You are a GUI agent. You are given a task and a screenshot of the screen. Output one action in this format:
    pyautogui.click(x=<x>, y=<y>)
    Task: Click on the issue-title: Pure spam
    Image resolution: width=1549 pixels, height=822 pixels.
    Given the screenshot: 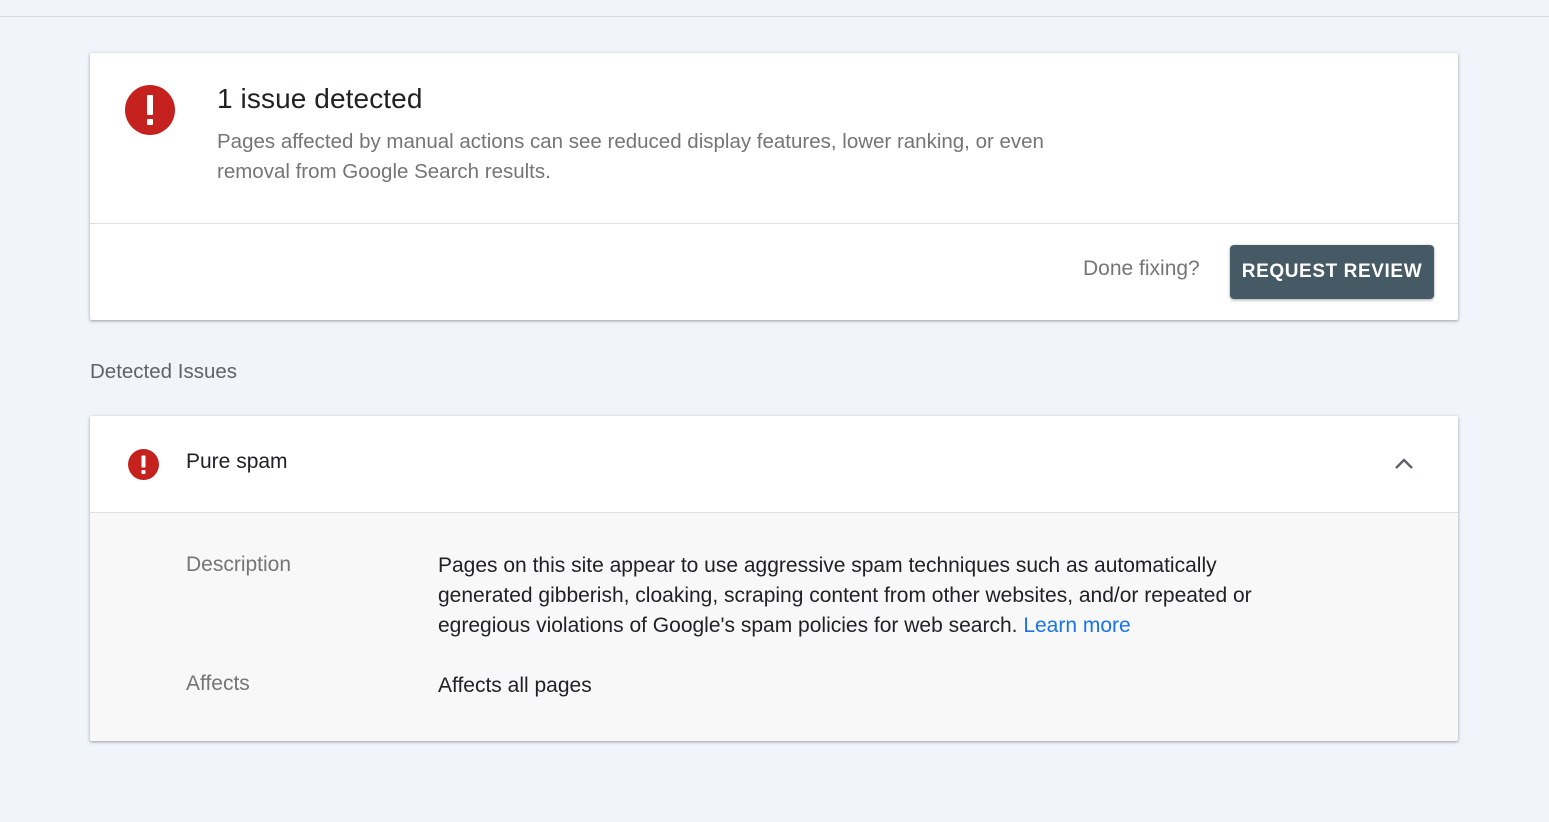 What is the action you would take?
    pyautogui.click(x=237, y=461)
    